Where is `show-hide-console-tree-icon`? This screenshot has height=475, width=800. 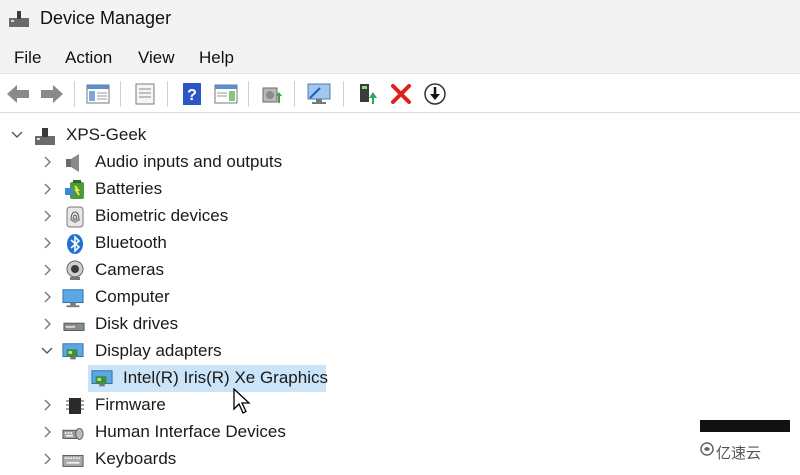
show-hide-console-tree-icon is located at coordinates (98, 94).